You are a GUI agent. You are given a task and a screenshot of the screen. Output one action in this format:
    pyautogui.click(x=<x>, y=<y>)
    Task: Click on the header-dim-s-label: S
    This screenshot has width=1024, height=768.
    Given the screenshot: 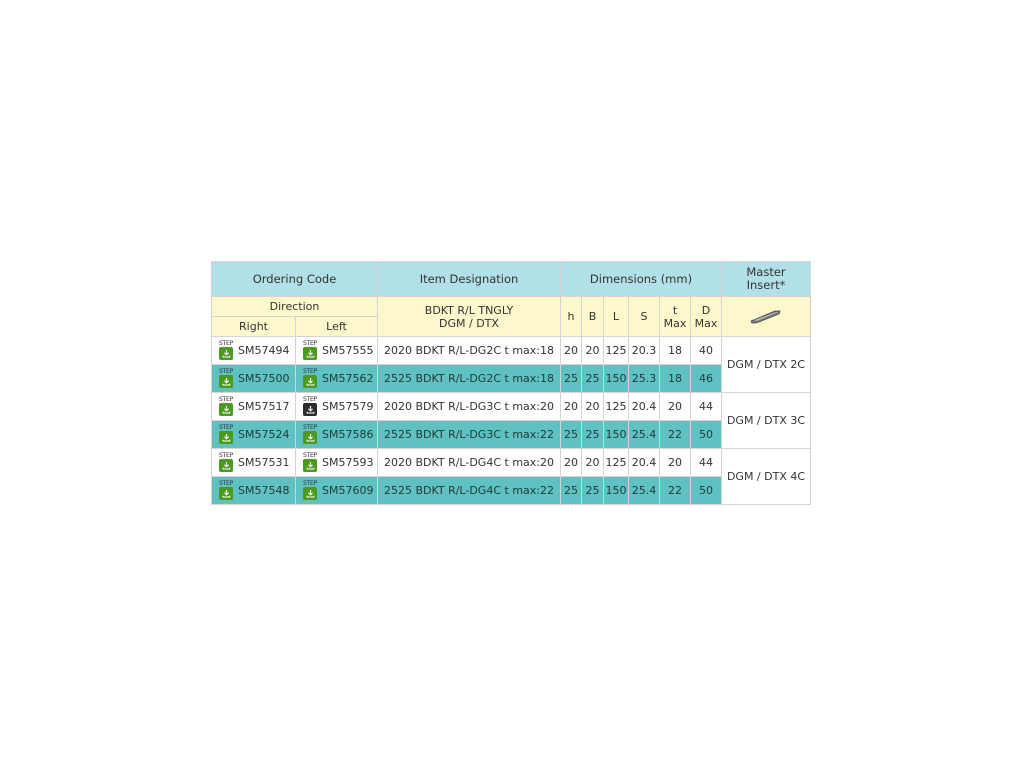 What is the action you would take?
    pyautogui.click(x=644, y=316)
    